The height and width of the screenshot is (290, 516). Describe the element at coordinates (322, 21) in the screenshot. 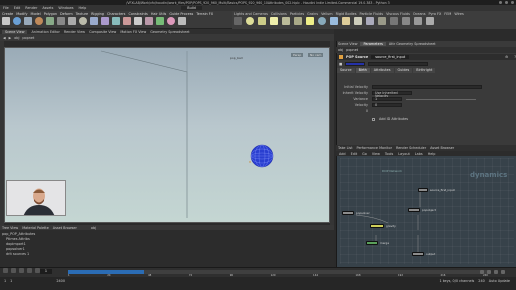

I see `environment-light-tool-icon` at that location.